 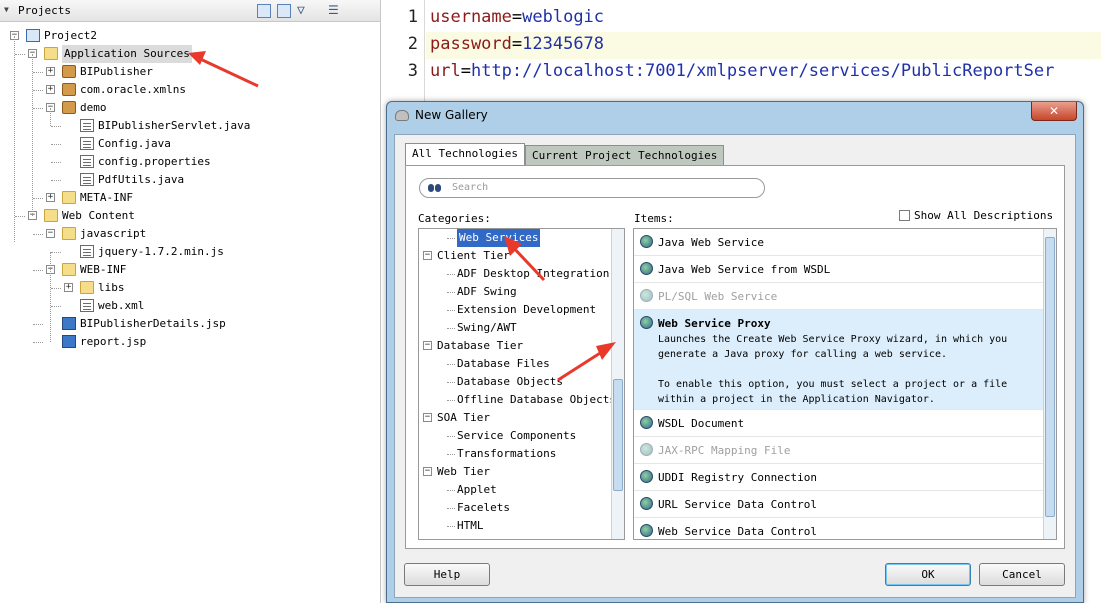 What do you see at coordinates (447, 574) in the screenshot?
I see `help-button: Help` at bounding box center [447, 574].